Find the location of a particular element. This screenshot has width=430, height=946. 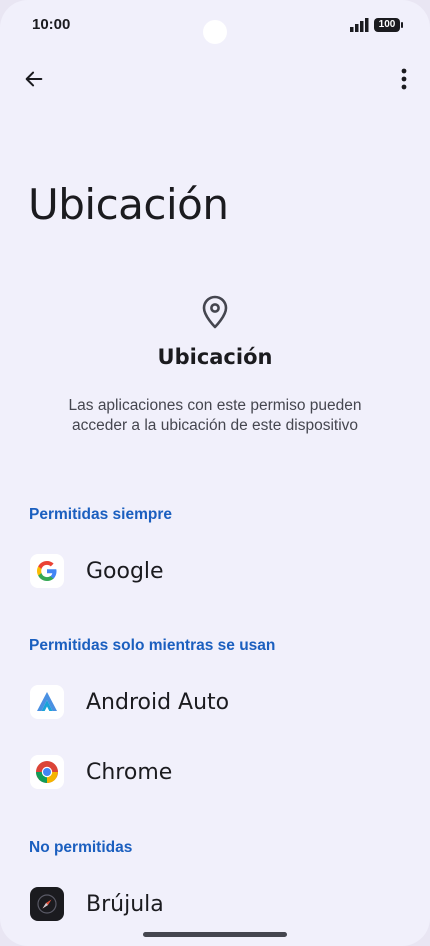

app-name: Brújula is located at coordinates (125, 904).